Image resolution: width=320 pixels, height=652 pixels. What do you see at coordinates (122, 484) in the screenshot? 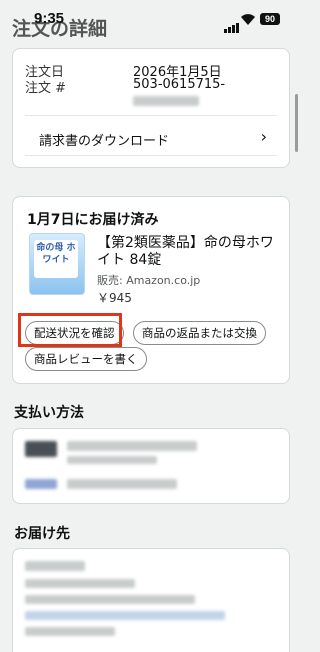
I see `redacted-method-name` at bounding box center [122, 484].